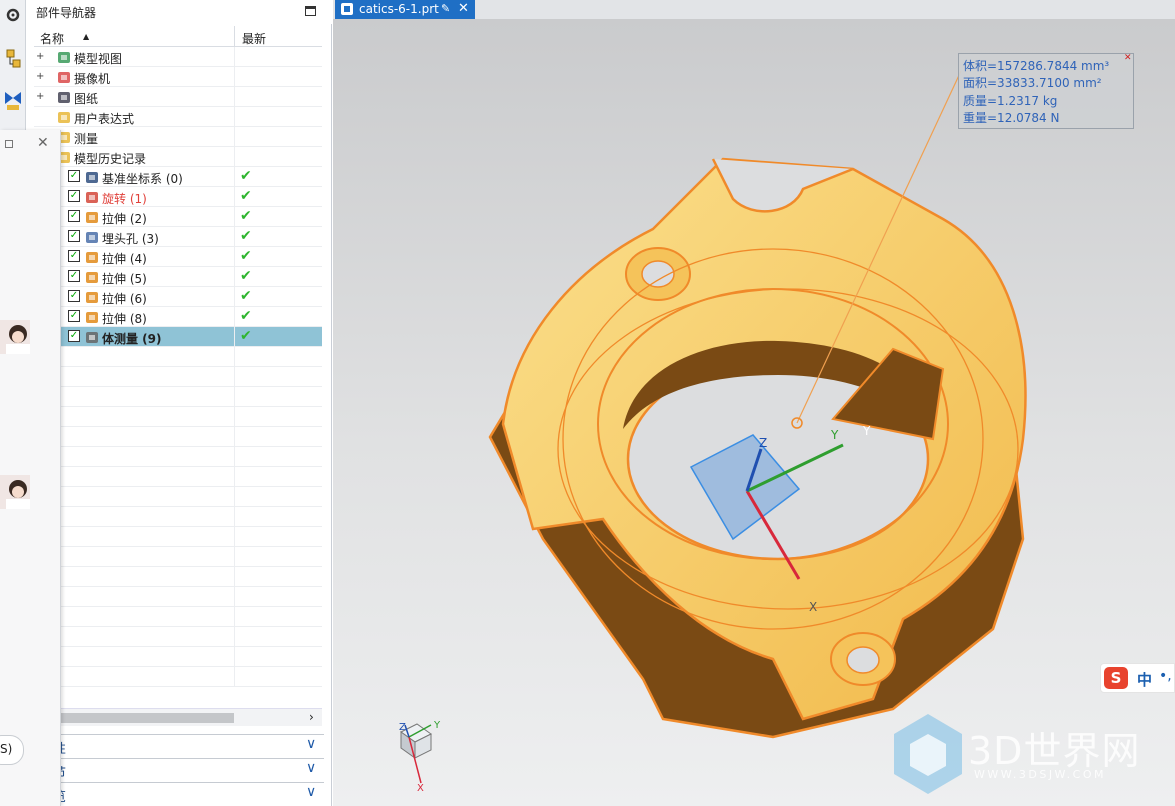 The height and width of the screenshot is (806, 1175). I want to click on close-tab-icon: ✕, so click(463, 8).